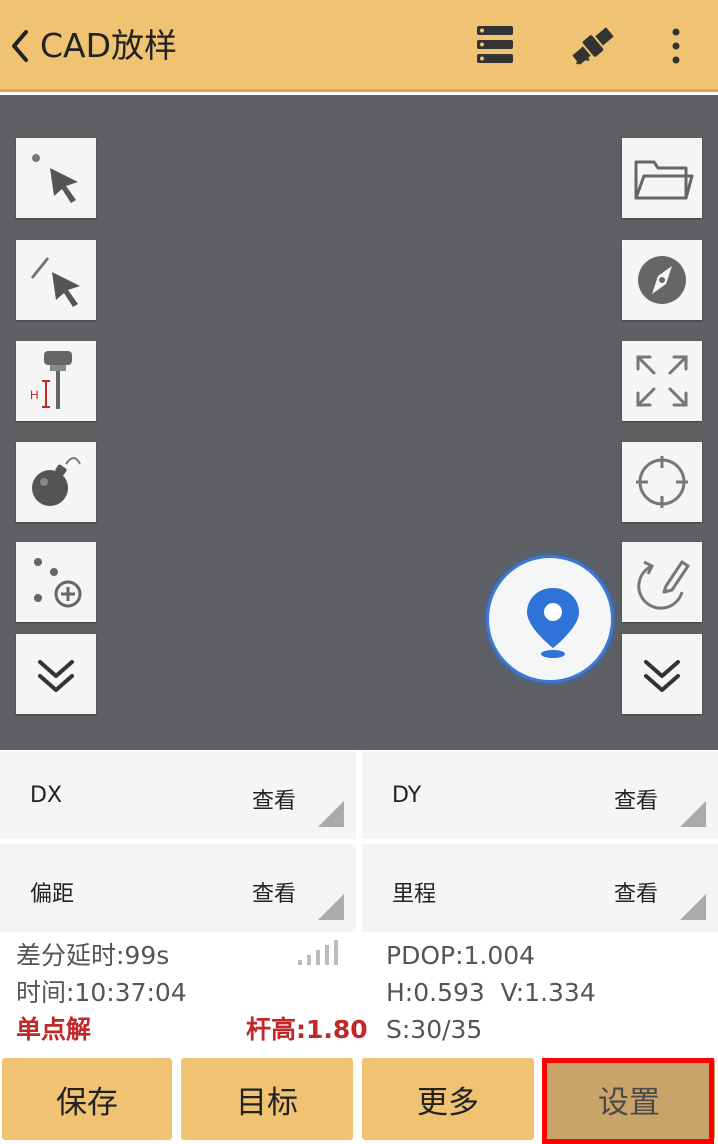 This screenshot has height=1144, width=718. Describe the element at coordinates (359, 46) in the screenshot. I see `app-header: CAD放样` at that location.